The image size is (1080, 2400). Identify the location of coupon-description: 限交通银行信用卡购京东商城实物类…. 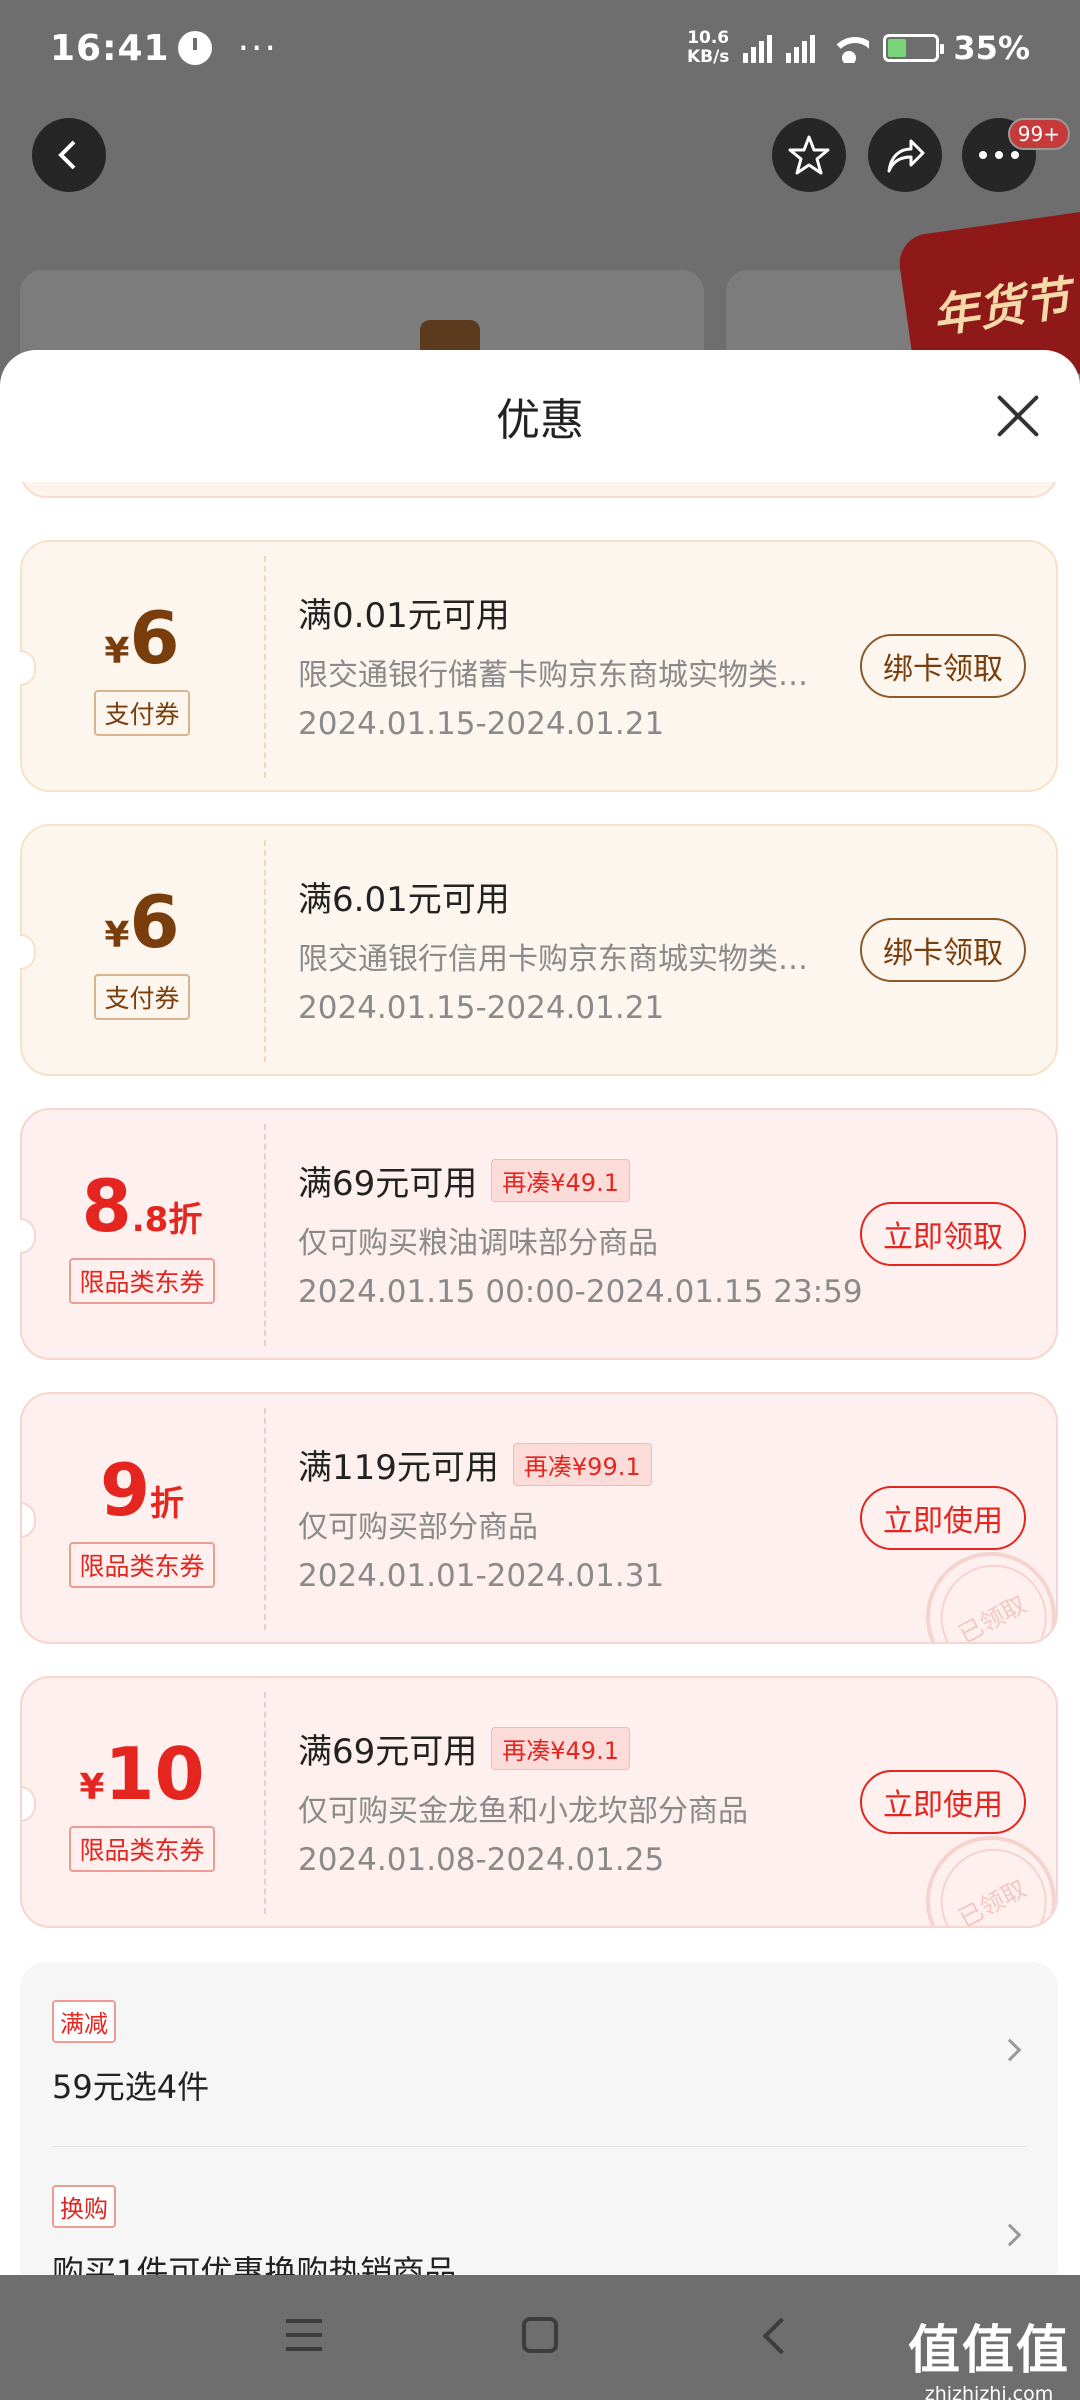
(553, 959).